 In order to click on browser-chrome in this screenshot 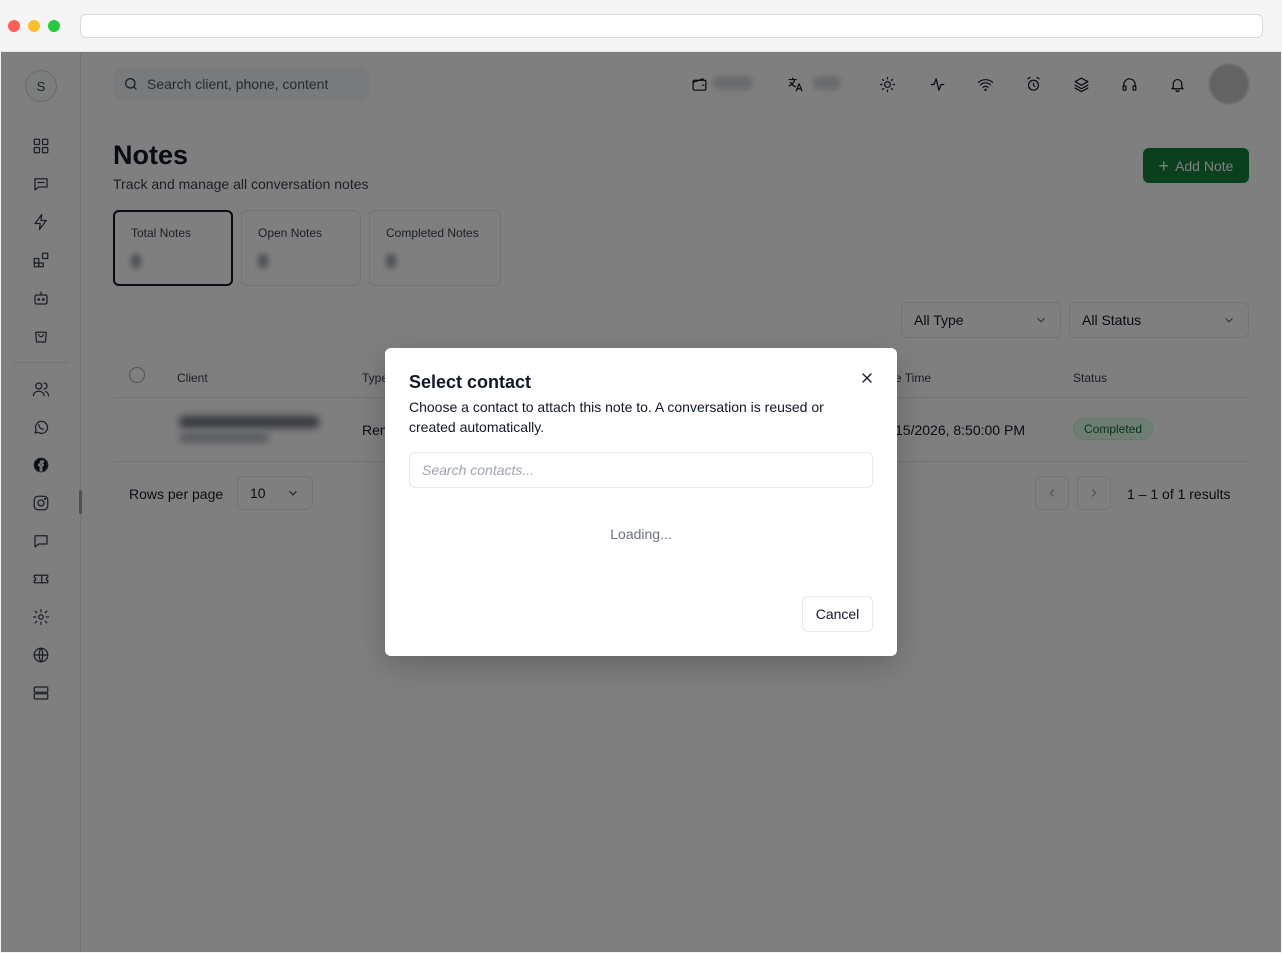, I will do `click(641, 26)`.